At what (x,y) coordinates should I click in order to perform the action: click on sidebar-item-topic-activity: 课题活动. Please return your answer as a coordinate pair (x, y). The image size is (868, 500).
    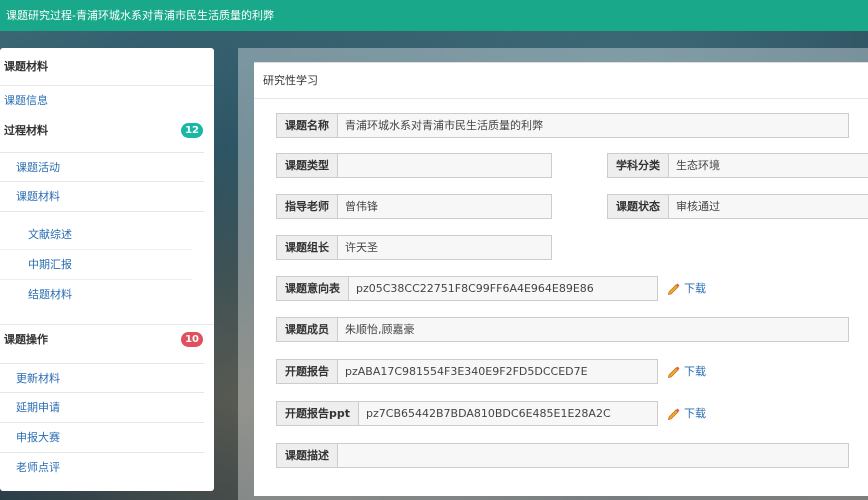
    Looking at the image, I should click on (102, 167).